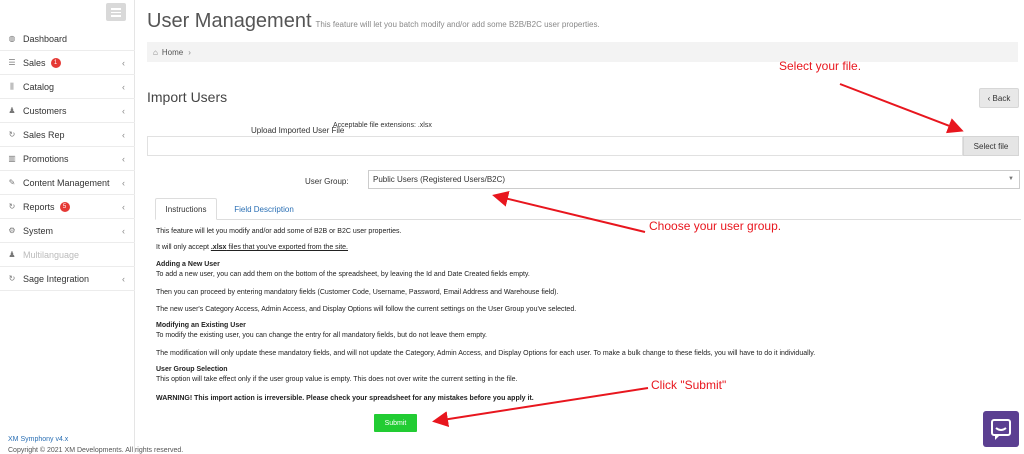 Image resolution: width=1024 pixels, height=454 pixels. What do you see at coordinates (12, 182) in the screenshot?
I see `content-management-icon: ✎` at bounding box center [12, 182].